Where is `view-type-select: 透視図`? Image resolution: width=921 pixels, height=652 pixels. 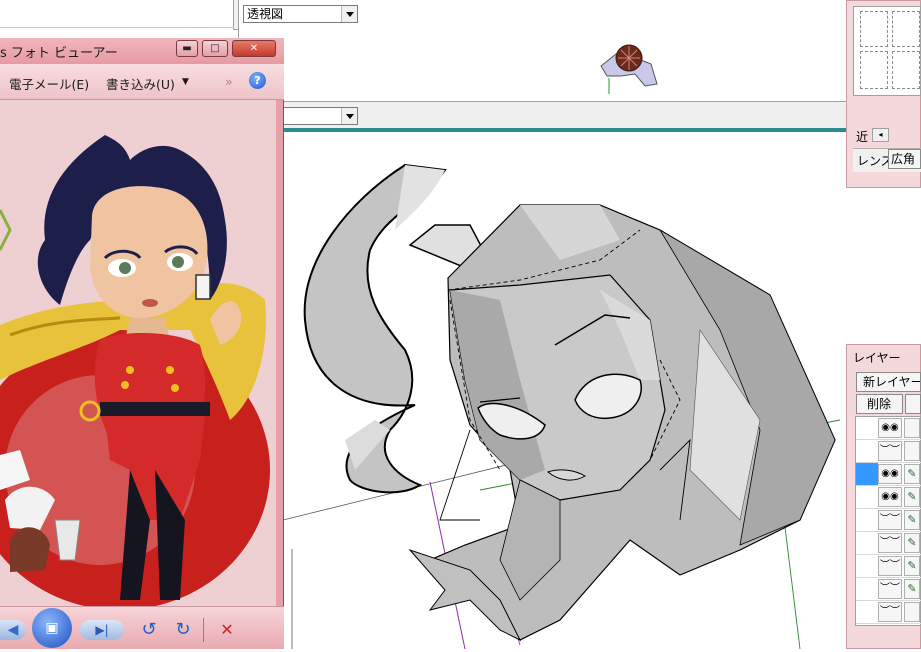
view-type-select: 透視図 is located at coordinates (300, 14).